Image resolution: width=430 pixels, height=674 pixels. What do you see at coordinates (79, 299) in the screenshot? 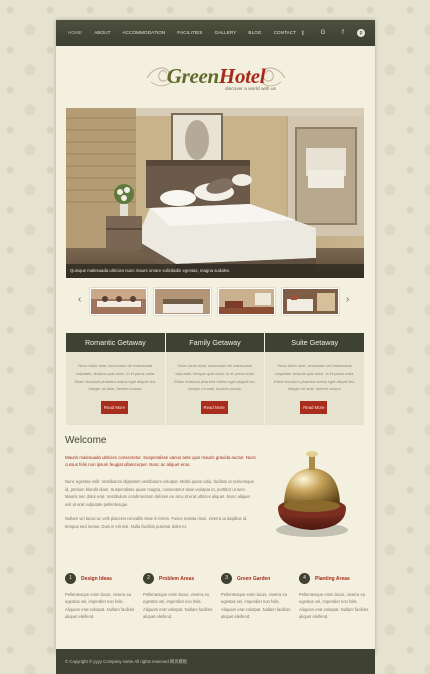
I see `prev-arrow-icon: ‹` at bounding box center [79, 299].